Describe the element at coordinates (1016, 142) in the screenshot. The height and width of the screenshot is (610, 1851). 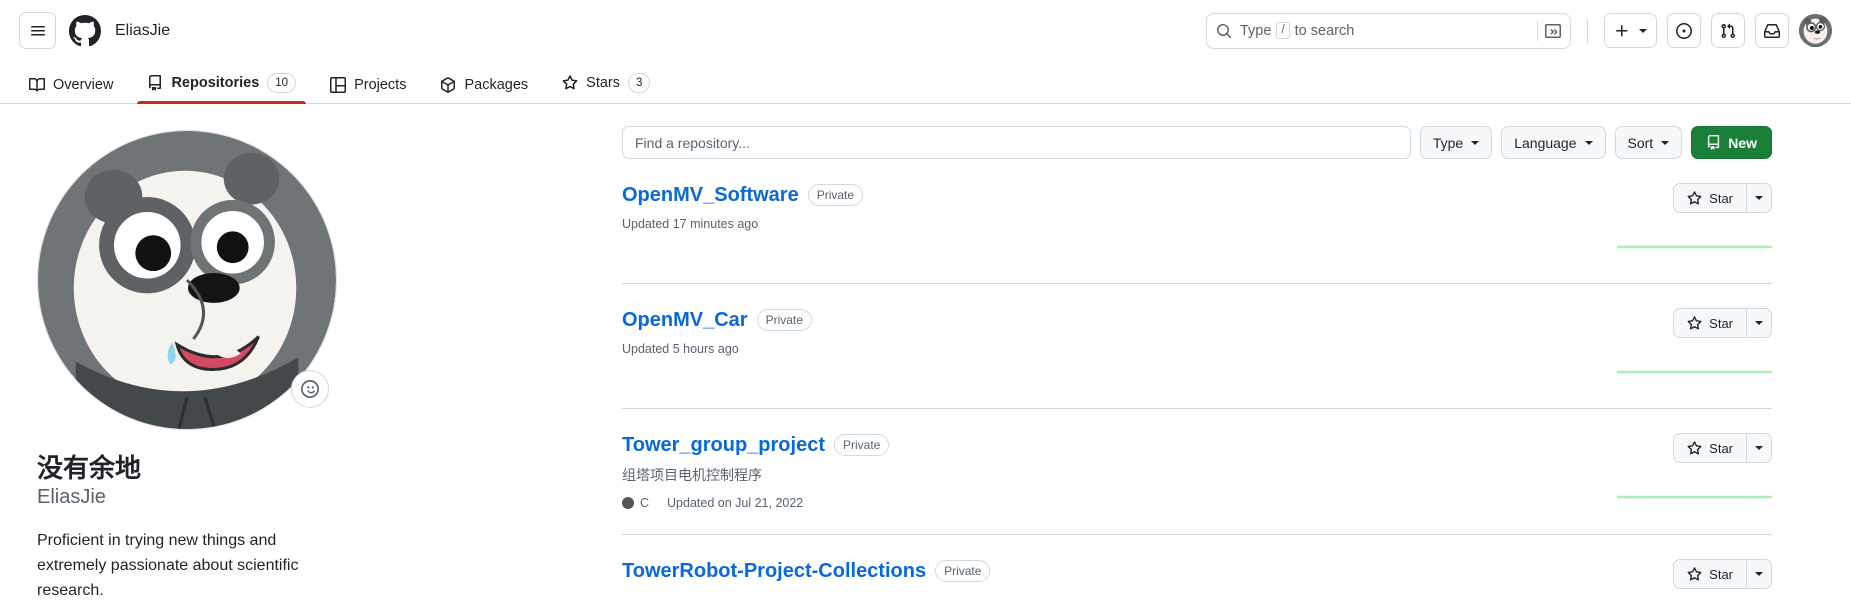
I see `find-repository-input` at that location.